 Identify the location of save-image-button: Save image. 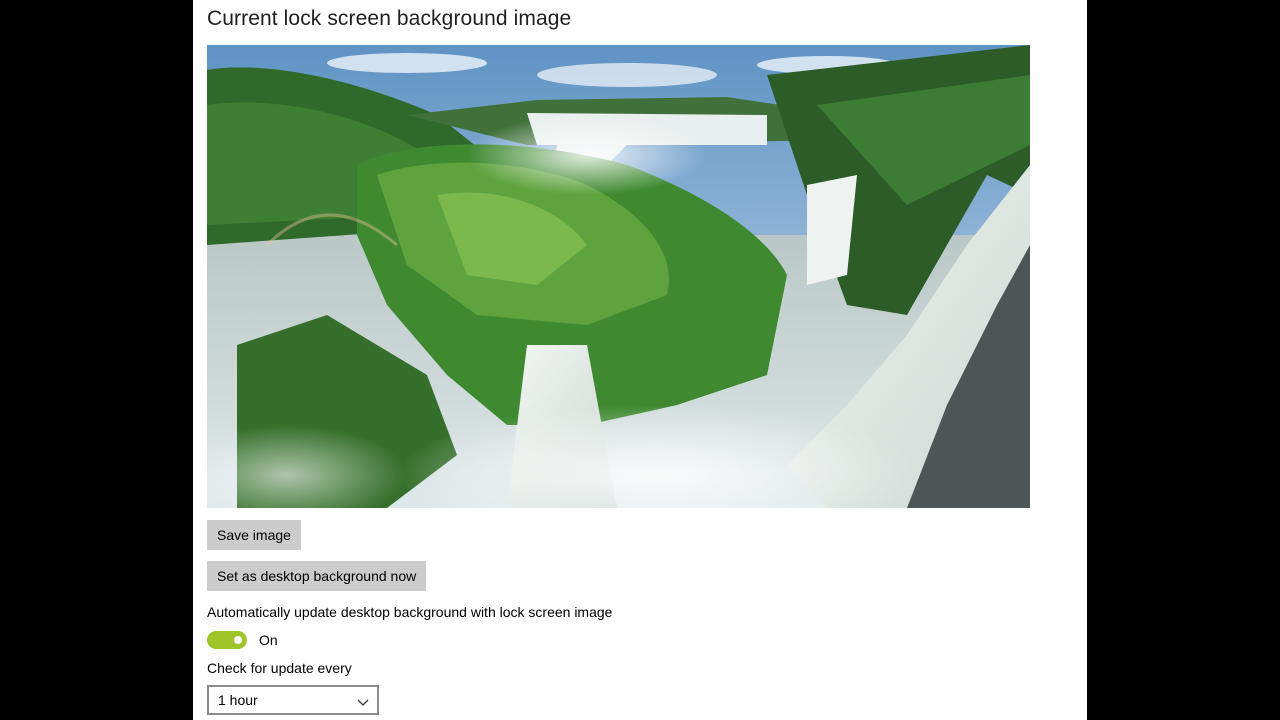
(254, 535).